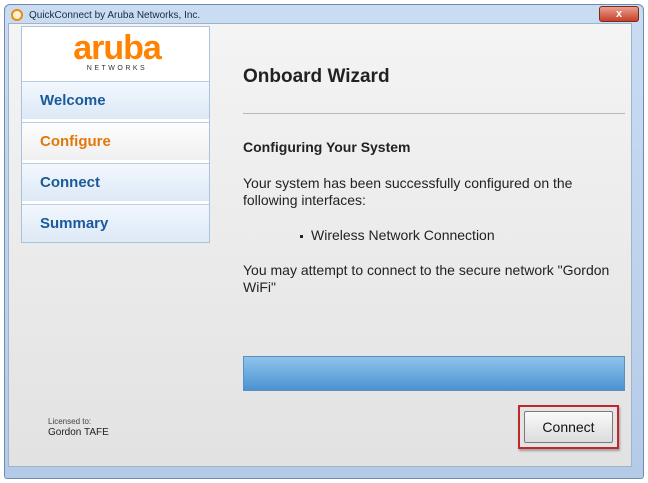 The height and width of the screenshot is (483, 648). What do you see at coordinates (115, 223) in the screenshot?
I see `nav-item-summary: Summary` at bounding box center [115, 223].